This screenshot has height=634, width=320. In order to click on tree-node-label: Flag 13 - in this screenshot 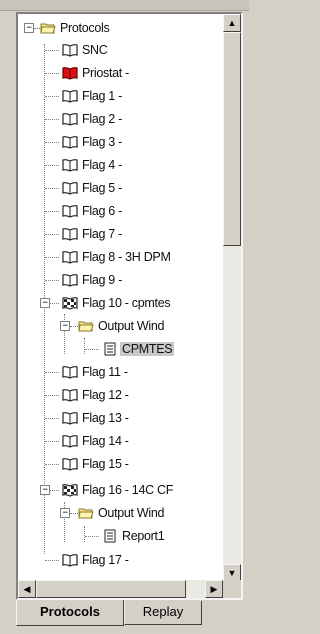, I will do `click(105, 418)`.